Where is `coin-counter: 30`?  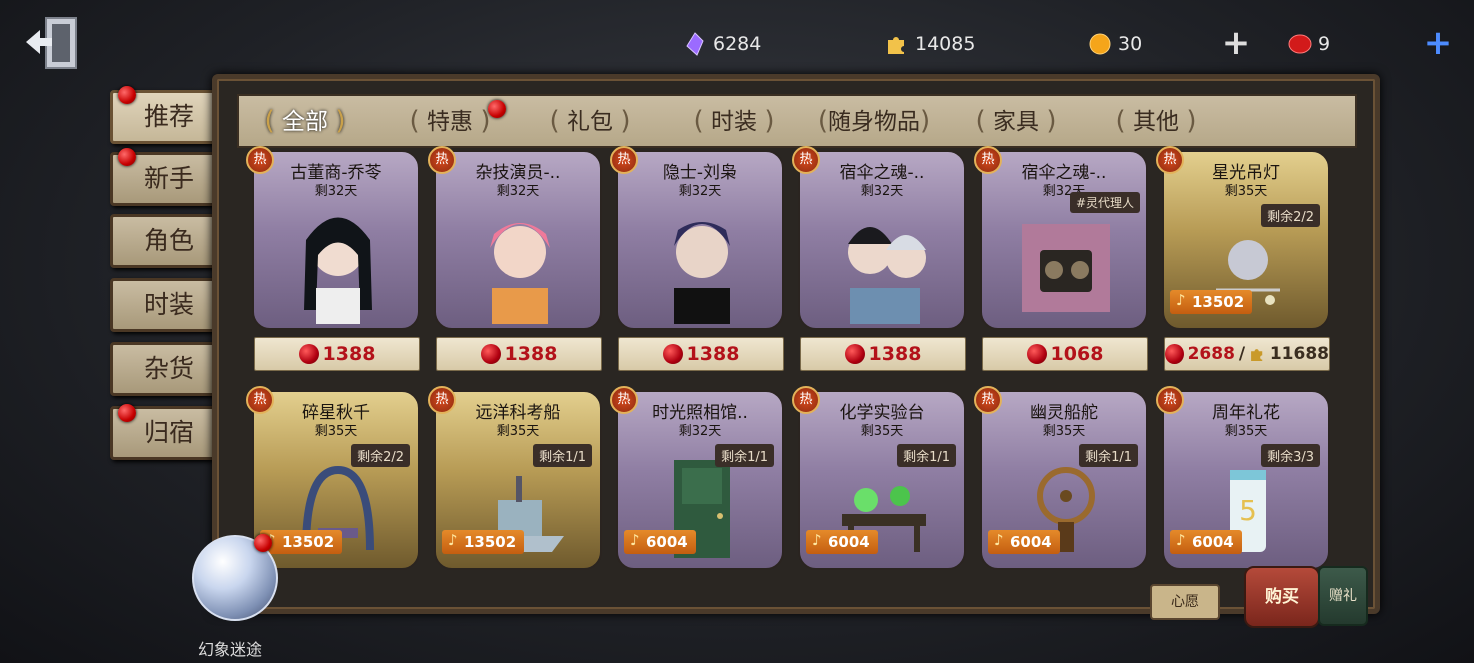 coin-counter: 30 is located at coordinates (1115, 44).